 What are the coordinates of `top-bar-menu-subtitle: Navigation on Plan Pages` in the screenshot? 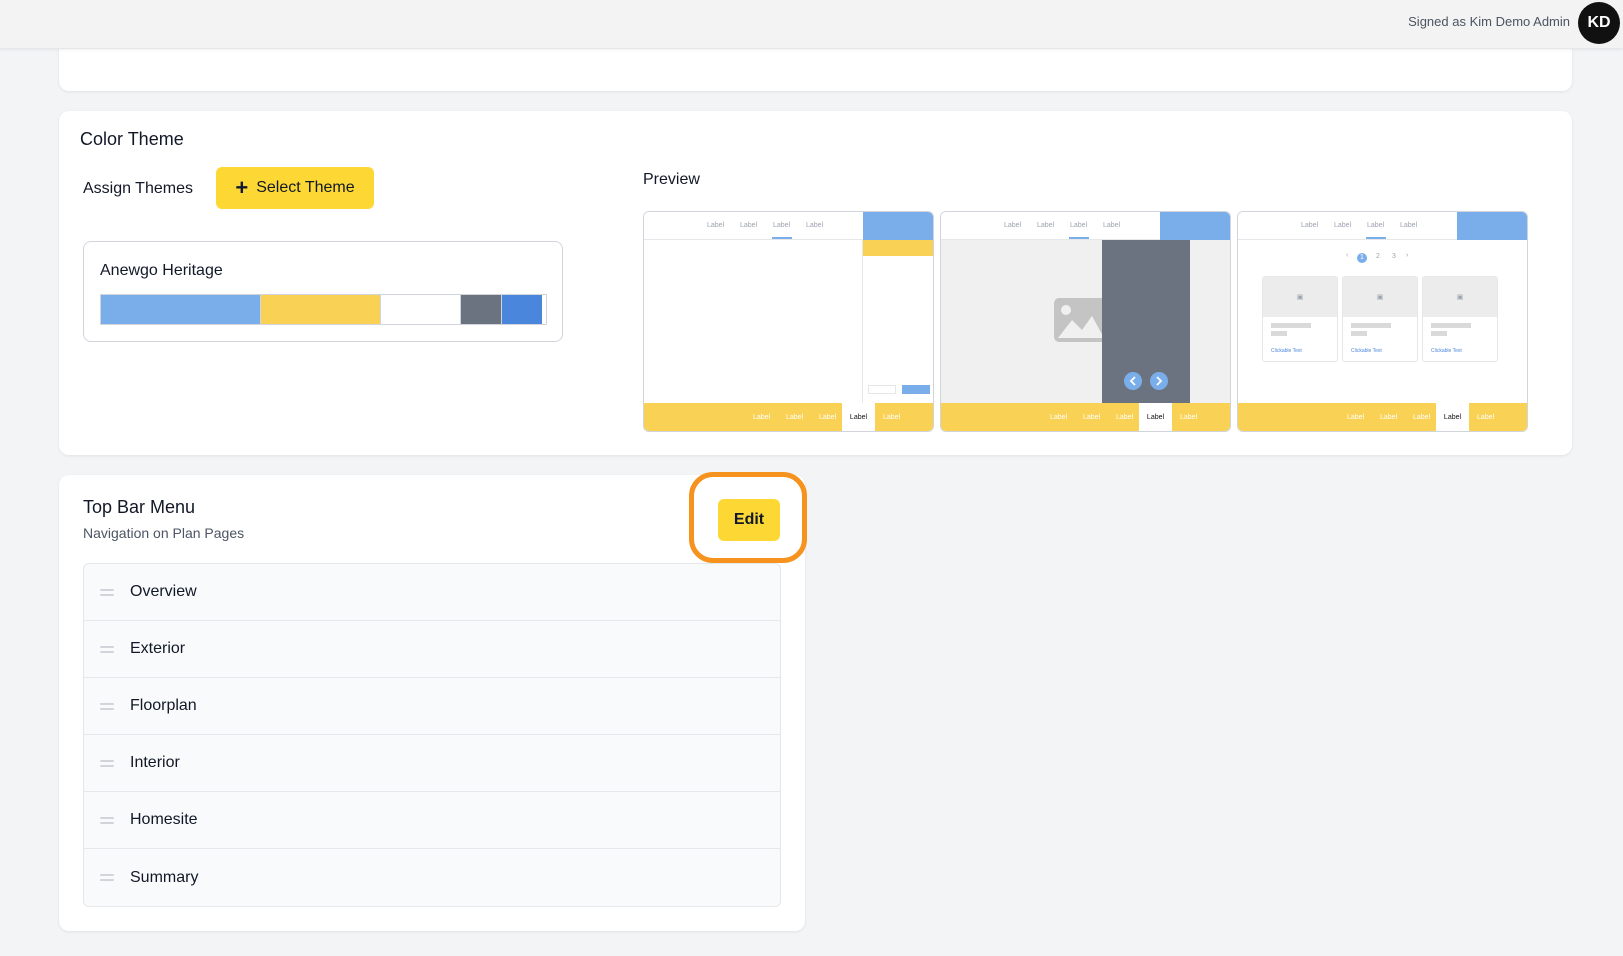 It's located at (164, 533).